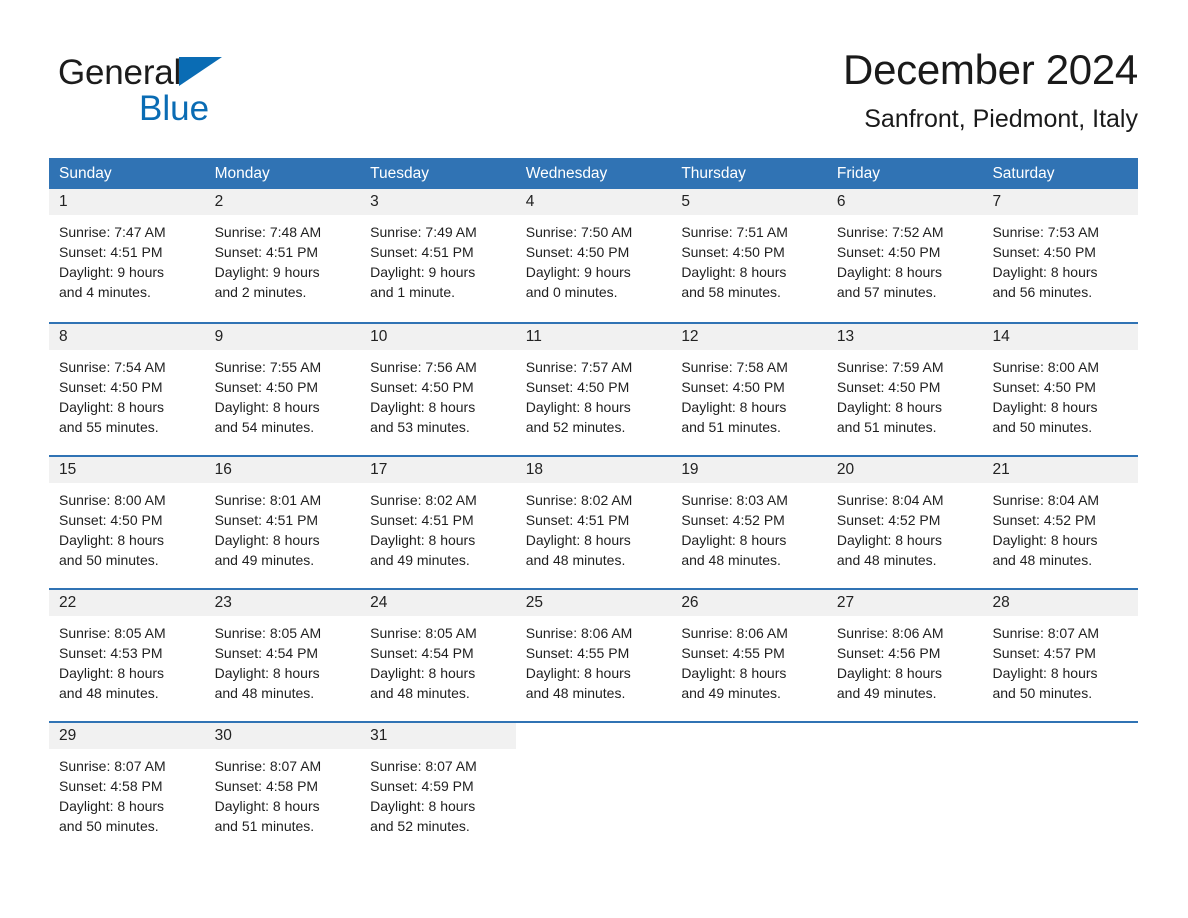  What do you see at coordinates (268, 232) in the screenshot?
I see `sunrise-text: Sunrise: 7:48 AM` at bounding box center [268, 232].